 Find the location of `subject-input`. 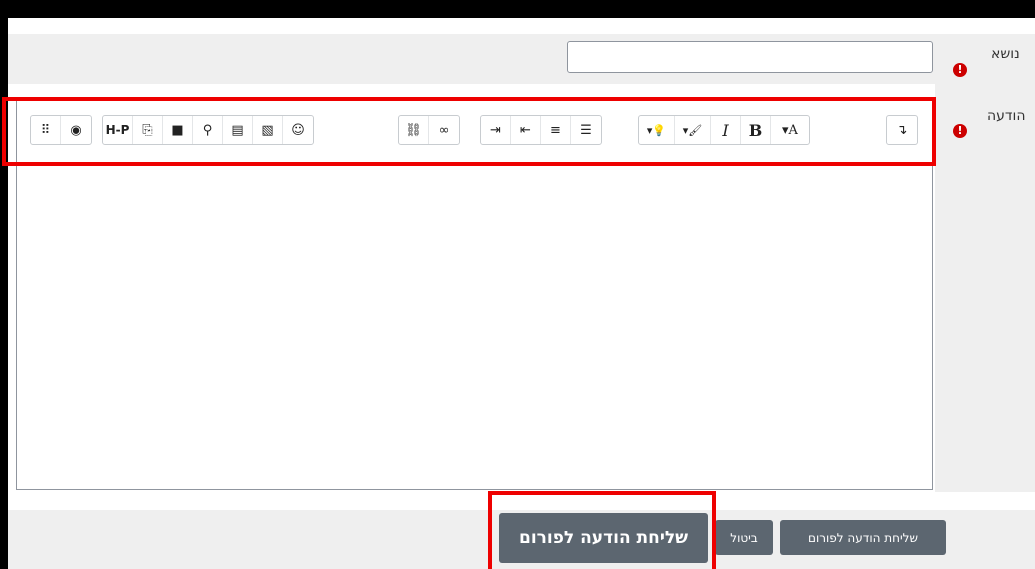

subject-input is located at coordinates (750, 57).